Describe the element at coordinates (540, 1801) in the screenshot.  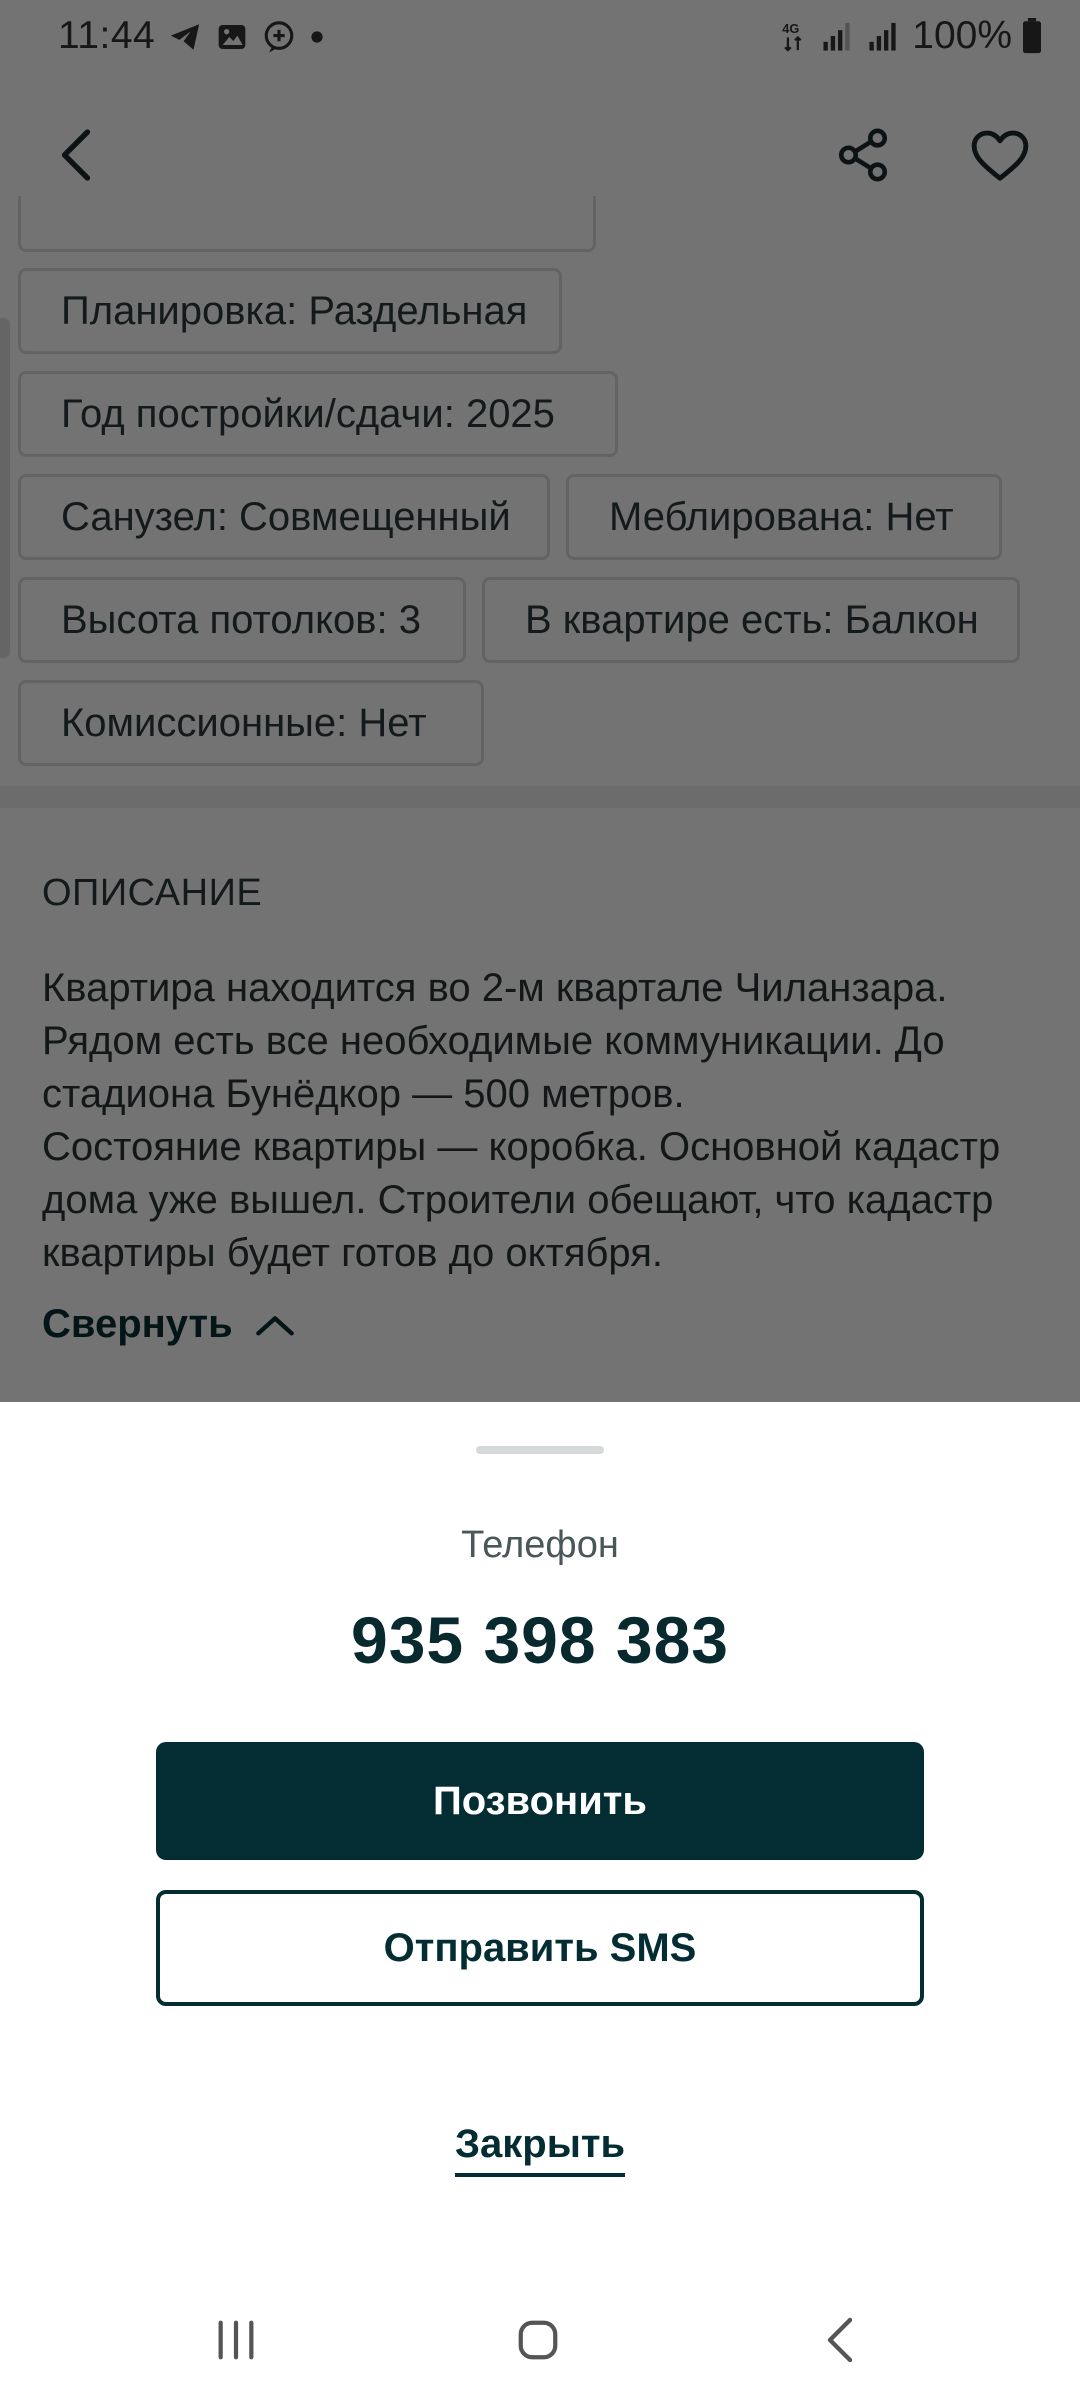
I see `call-button: Позвонить` at that location.